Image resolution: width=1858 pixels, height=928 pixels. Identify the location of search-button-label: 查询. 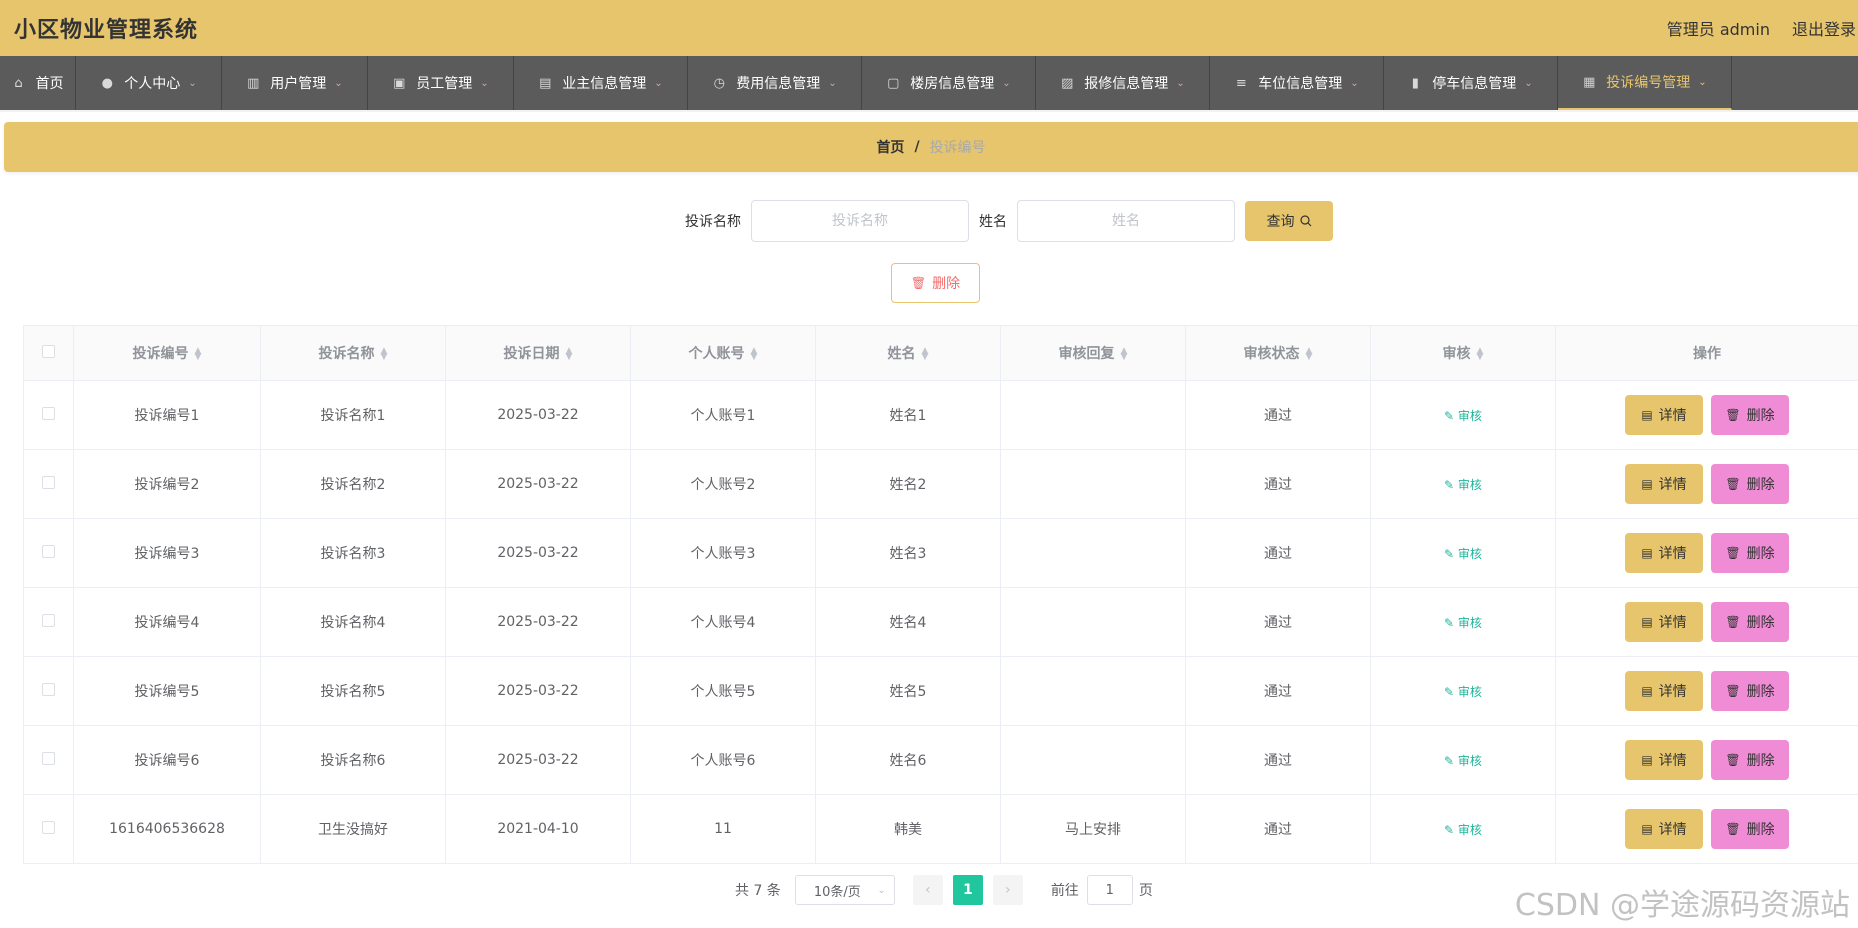
(1280, 222).